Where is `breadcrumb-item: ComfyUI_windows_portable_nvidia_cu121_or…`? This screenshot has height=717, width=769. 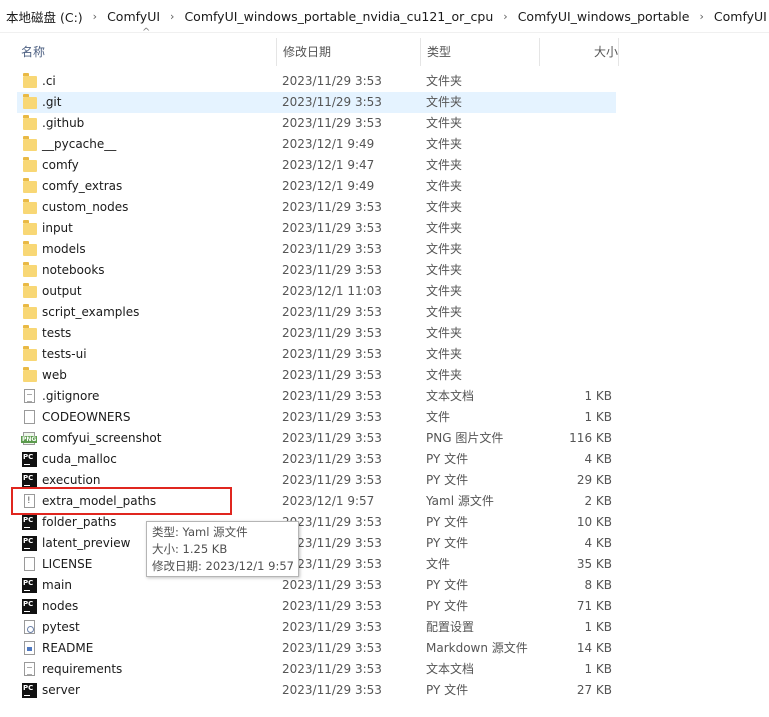 breadcrumb-item: ComfyUI_windows_portable_nvidia_cu121_or… is located at coordinates (338, 16).